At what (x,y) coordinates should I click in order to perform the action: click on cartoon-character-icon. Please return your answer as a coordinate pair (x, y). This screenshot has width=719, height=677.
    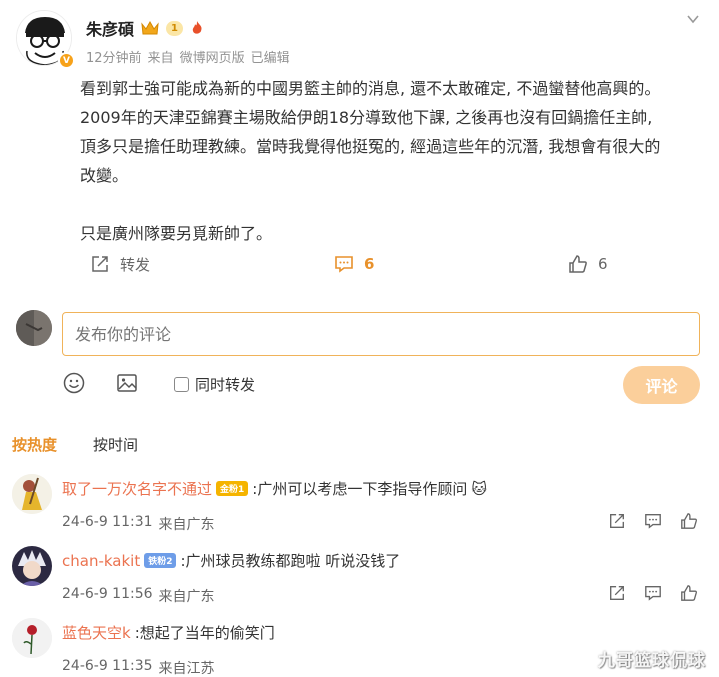
    Looking at the image, I should click on (32, 494).